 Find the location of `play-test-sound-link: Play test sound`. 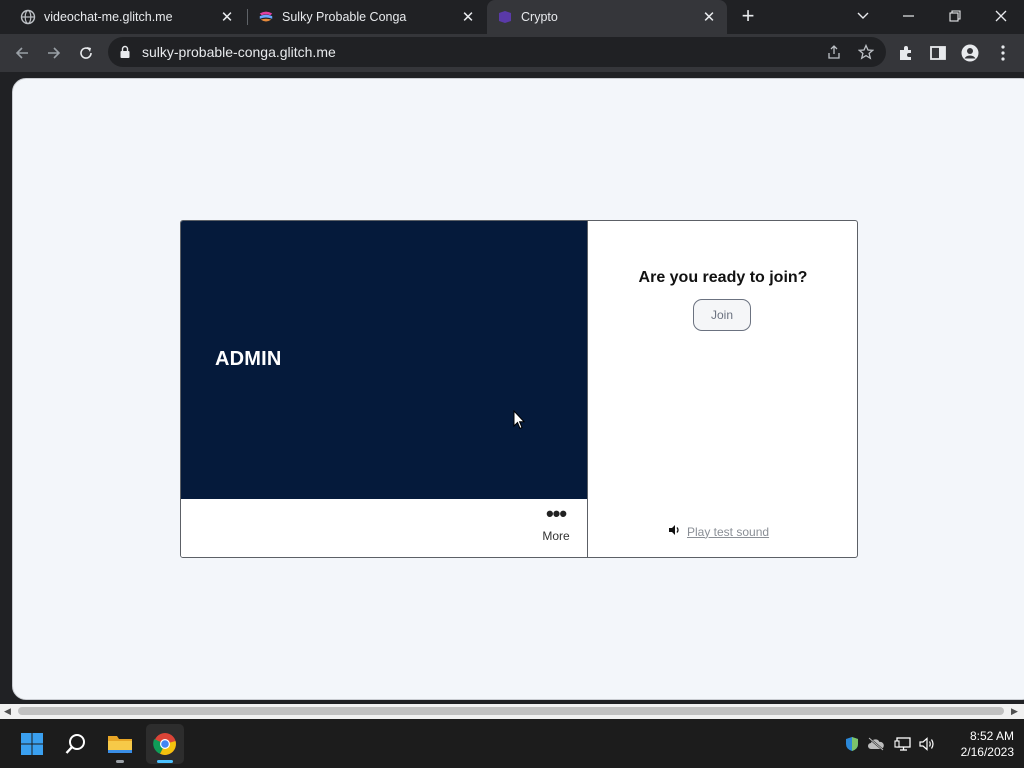

play-test-sound-link: Play test sound is located at coordinates (718, 531).